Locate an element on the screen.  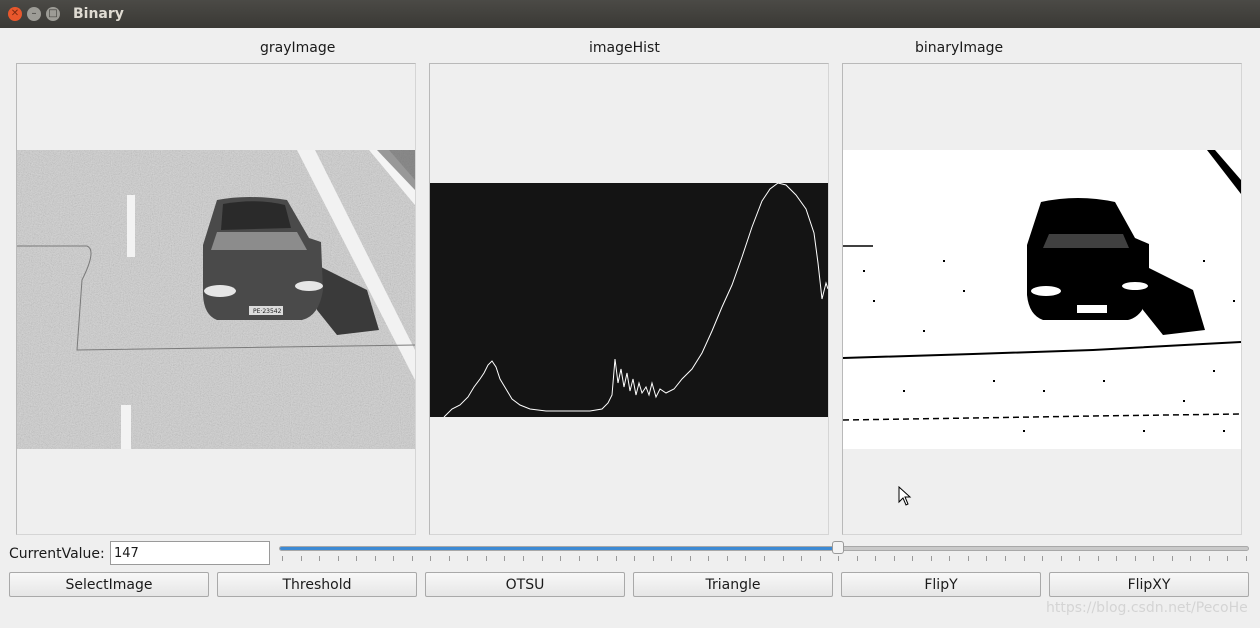
triangle-button: Triangle is located at coordinates (733, 584).